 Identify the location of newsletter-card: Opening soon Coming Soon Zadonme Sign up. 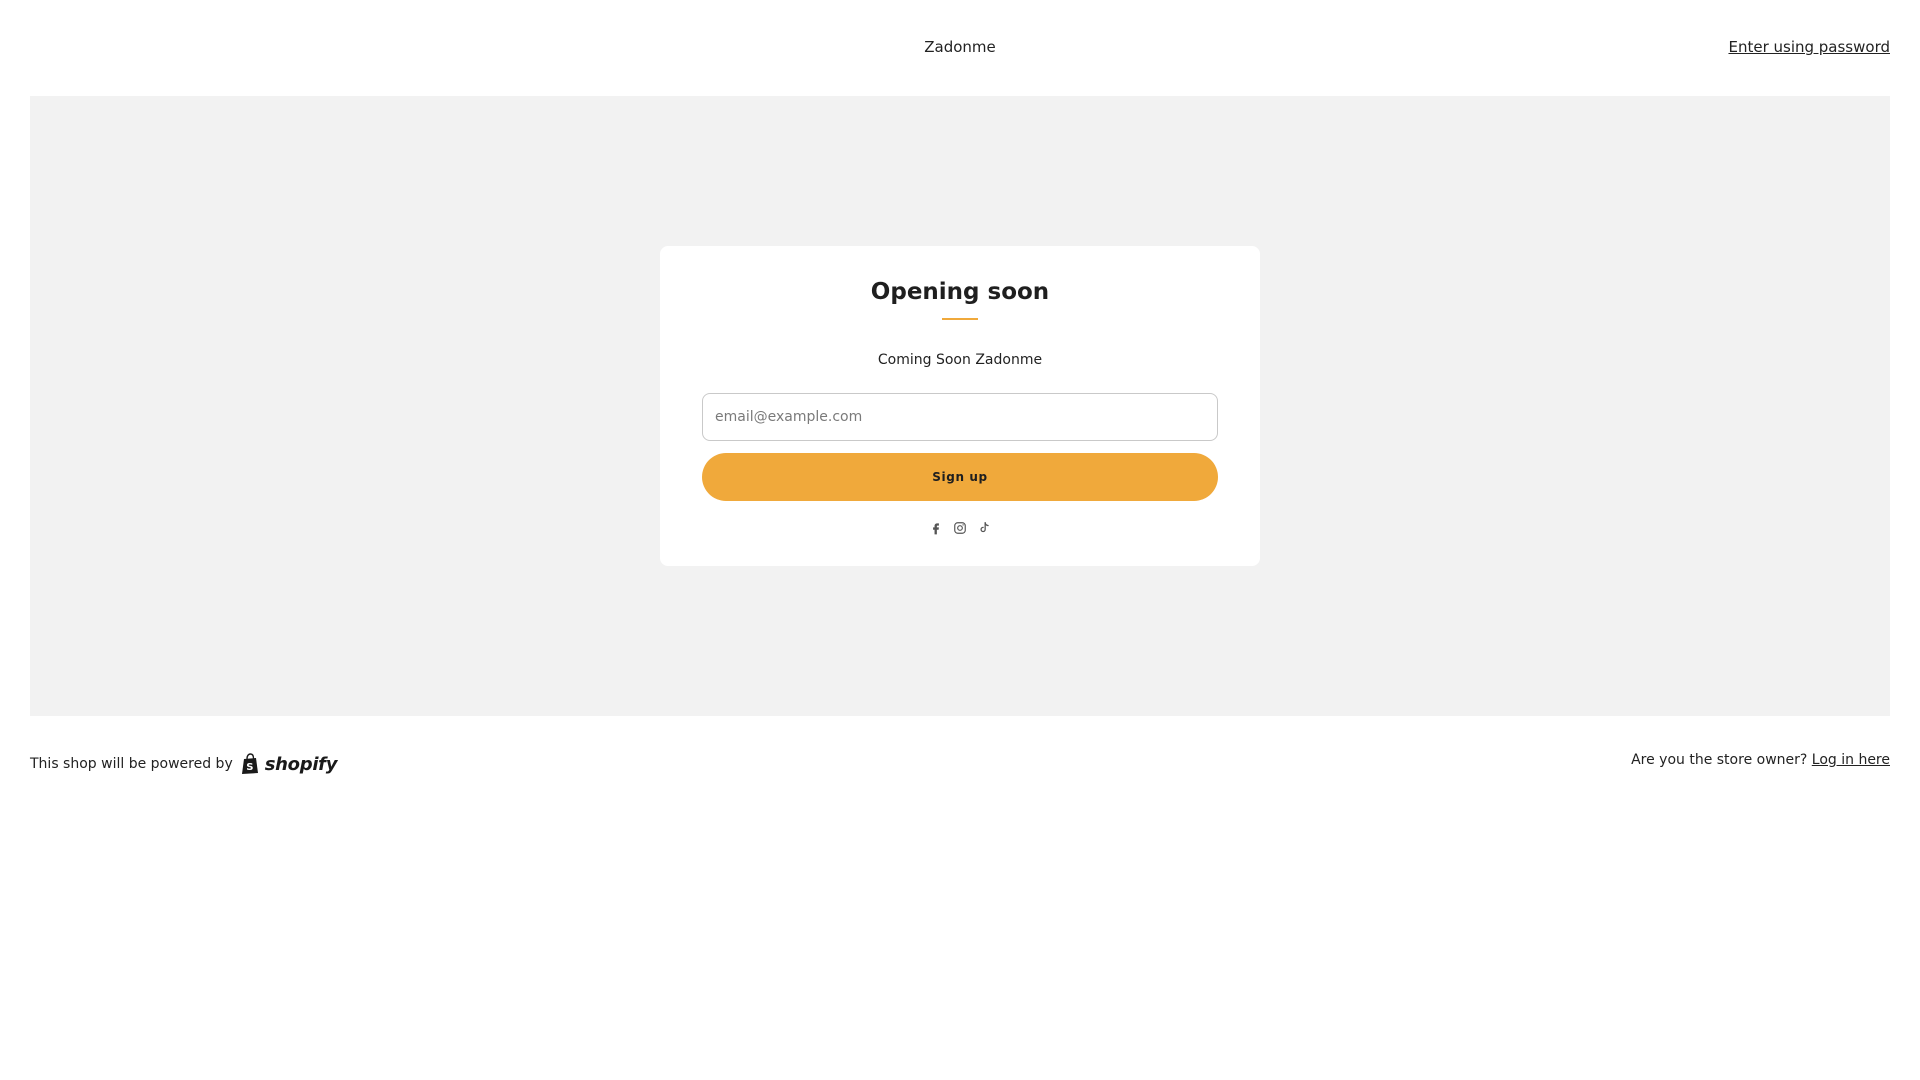
(960, 406).